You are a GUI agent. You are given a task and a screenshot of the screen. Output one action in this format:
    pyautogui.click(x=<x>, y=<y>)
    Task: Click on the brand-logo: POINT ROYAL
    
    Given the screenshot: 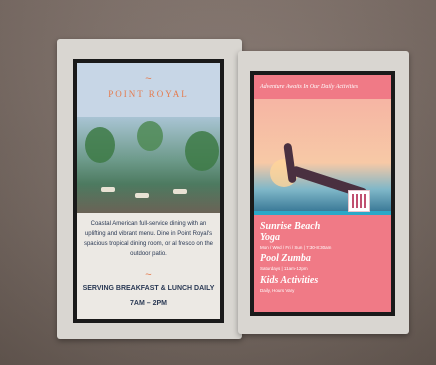 What is the action you would take?
    pyautogui.click(x=148, y=94)
    